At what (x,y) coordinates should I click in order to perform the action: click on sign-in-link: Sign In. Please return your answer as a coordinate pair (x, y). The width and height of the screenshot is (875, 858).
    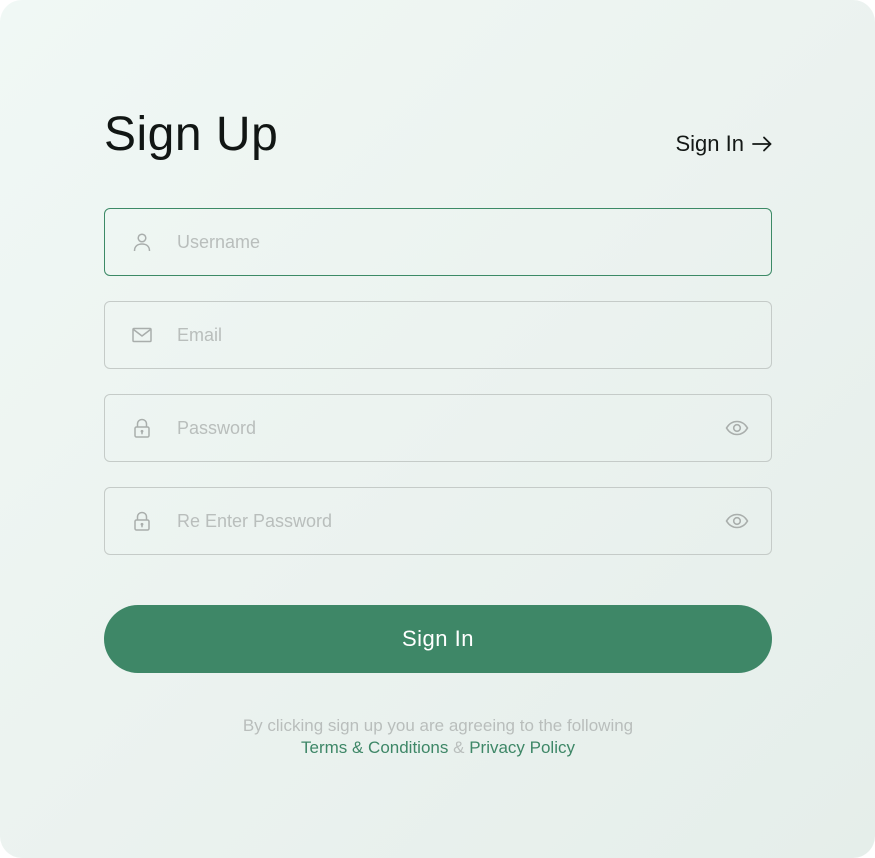
    Looking at the image, I should click on (724, 144).